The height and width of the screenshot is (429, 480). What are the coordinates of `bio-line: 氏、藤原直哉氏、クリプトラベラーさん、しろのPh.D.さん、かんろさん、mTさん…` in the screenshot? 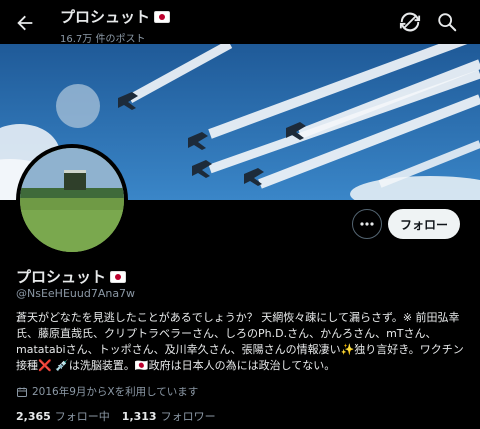 It's located at (226, 333).